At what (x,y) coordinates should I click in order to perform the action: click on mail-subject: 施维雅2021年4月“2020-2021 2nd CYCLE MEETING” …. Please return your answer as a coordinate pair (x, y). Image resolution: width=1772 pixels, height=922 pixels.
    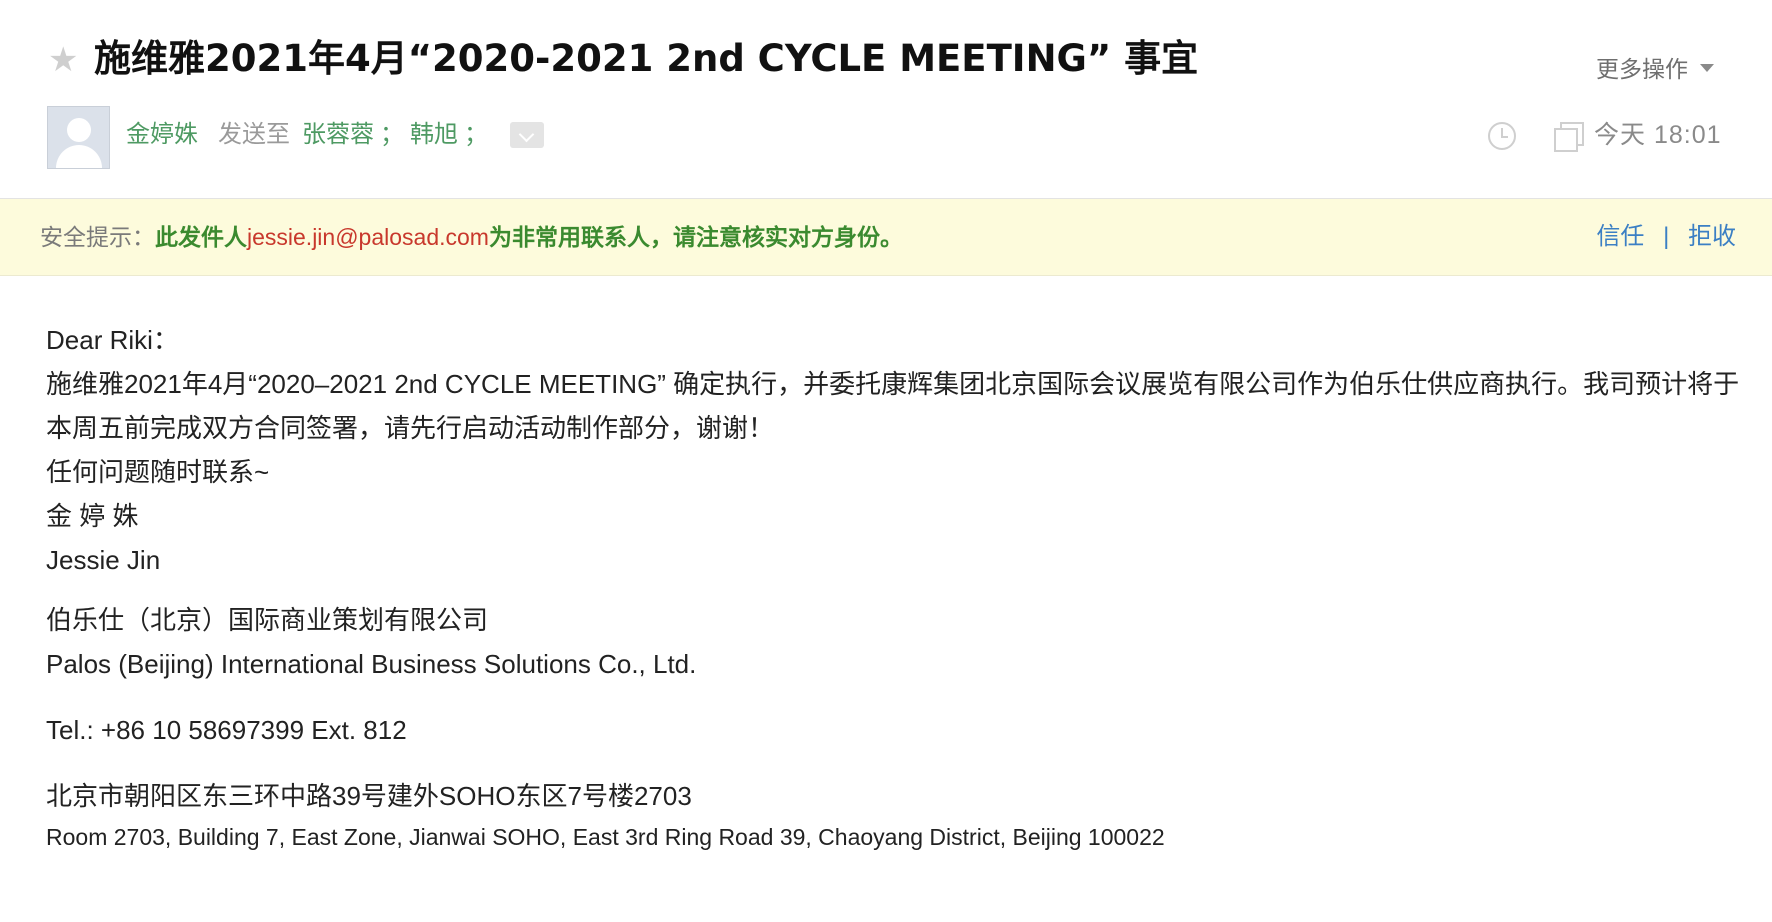
    Looking at the image, I should click on (646, 58).